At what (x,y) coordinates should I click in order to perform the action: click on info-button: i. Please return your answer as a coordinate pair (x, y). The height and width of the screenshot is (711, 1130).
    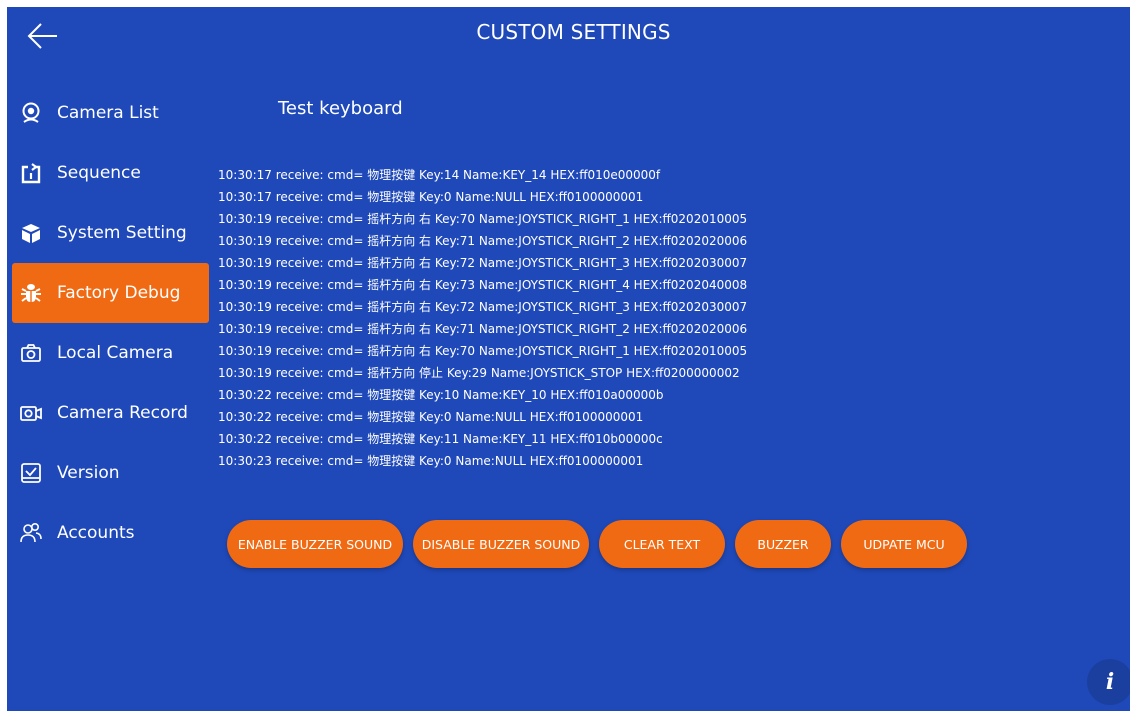
    Looking at the image, I should click on (1108, 682).